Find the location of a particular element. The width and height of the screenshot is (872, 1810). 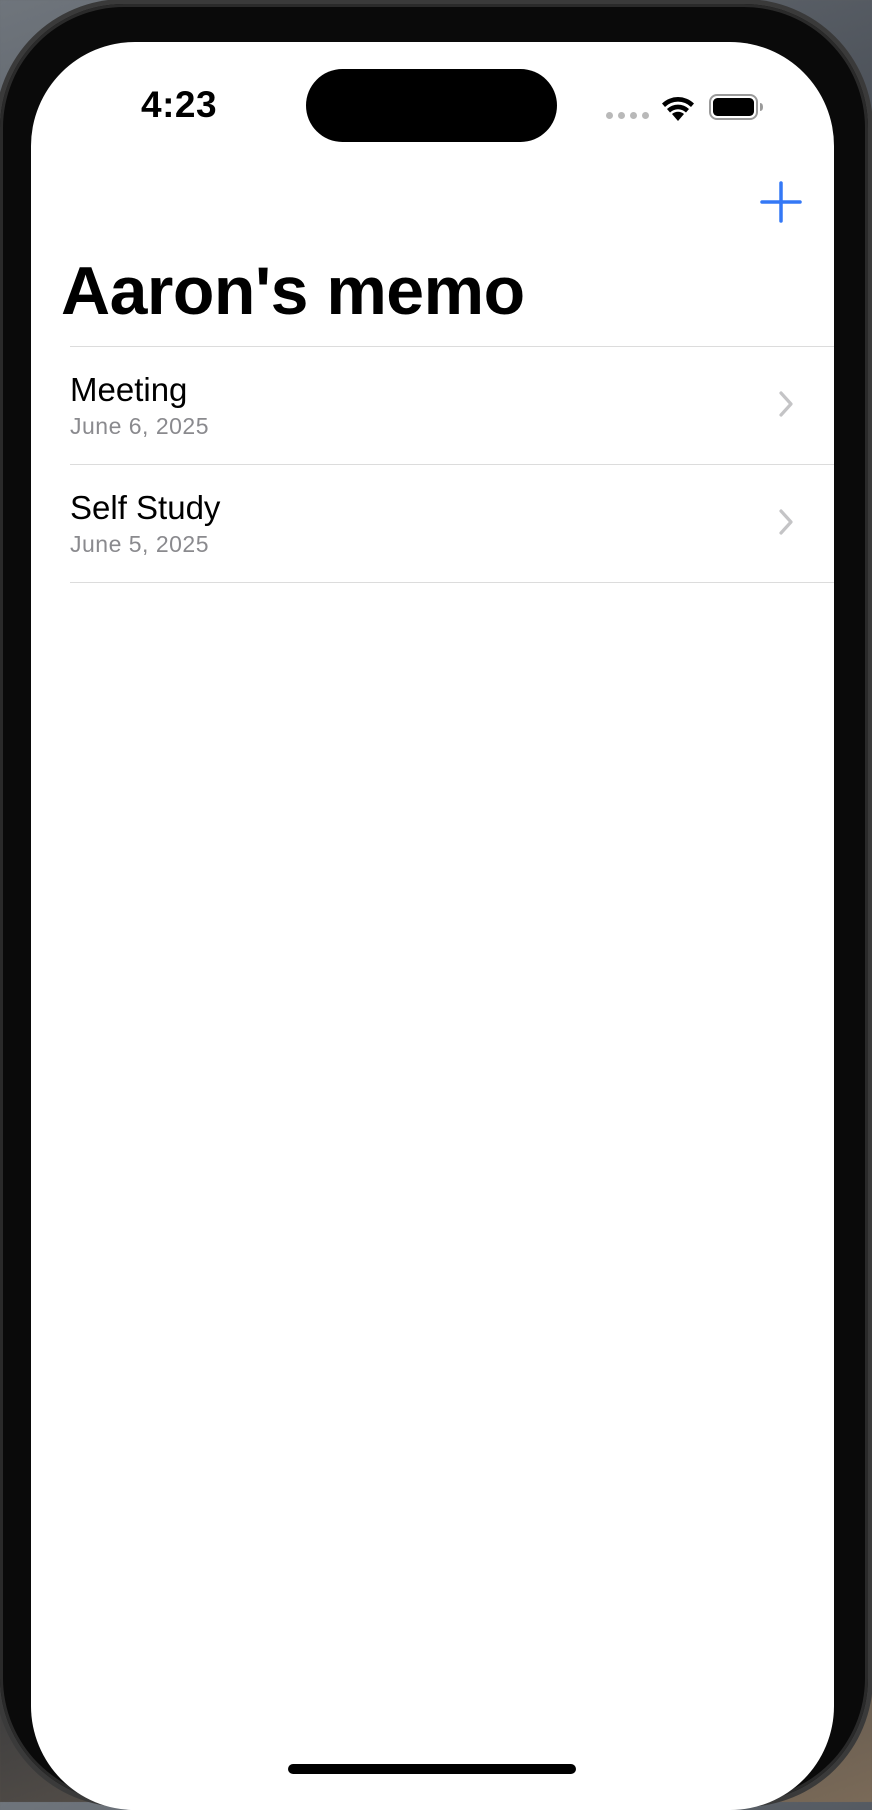

dynamic-island is located at coordinates (431, 105).